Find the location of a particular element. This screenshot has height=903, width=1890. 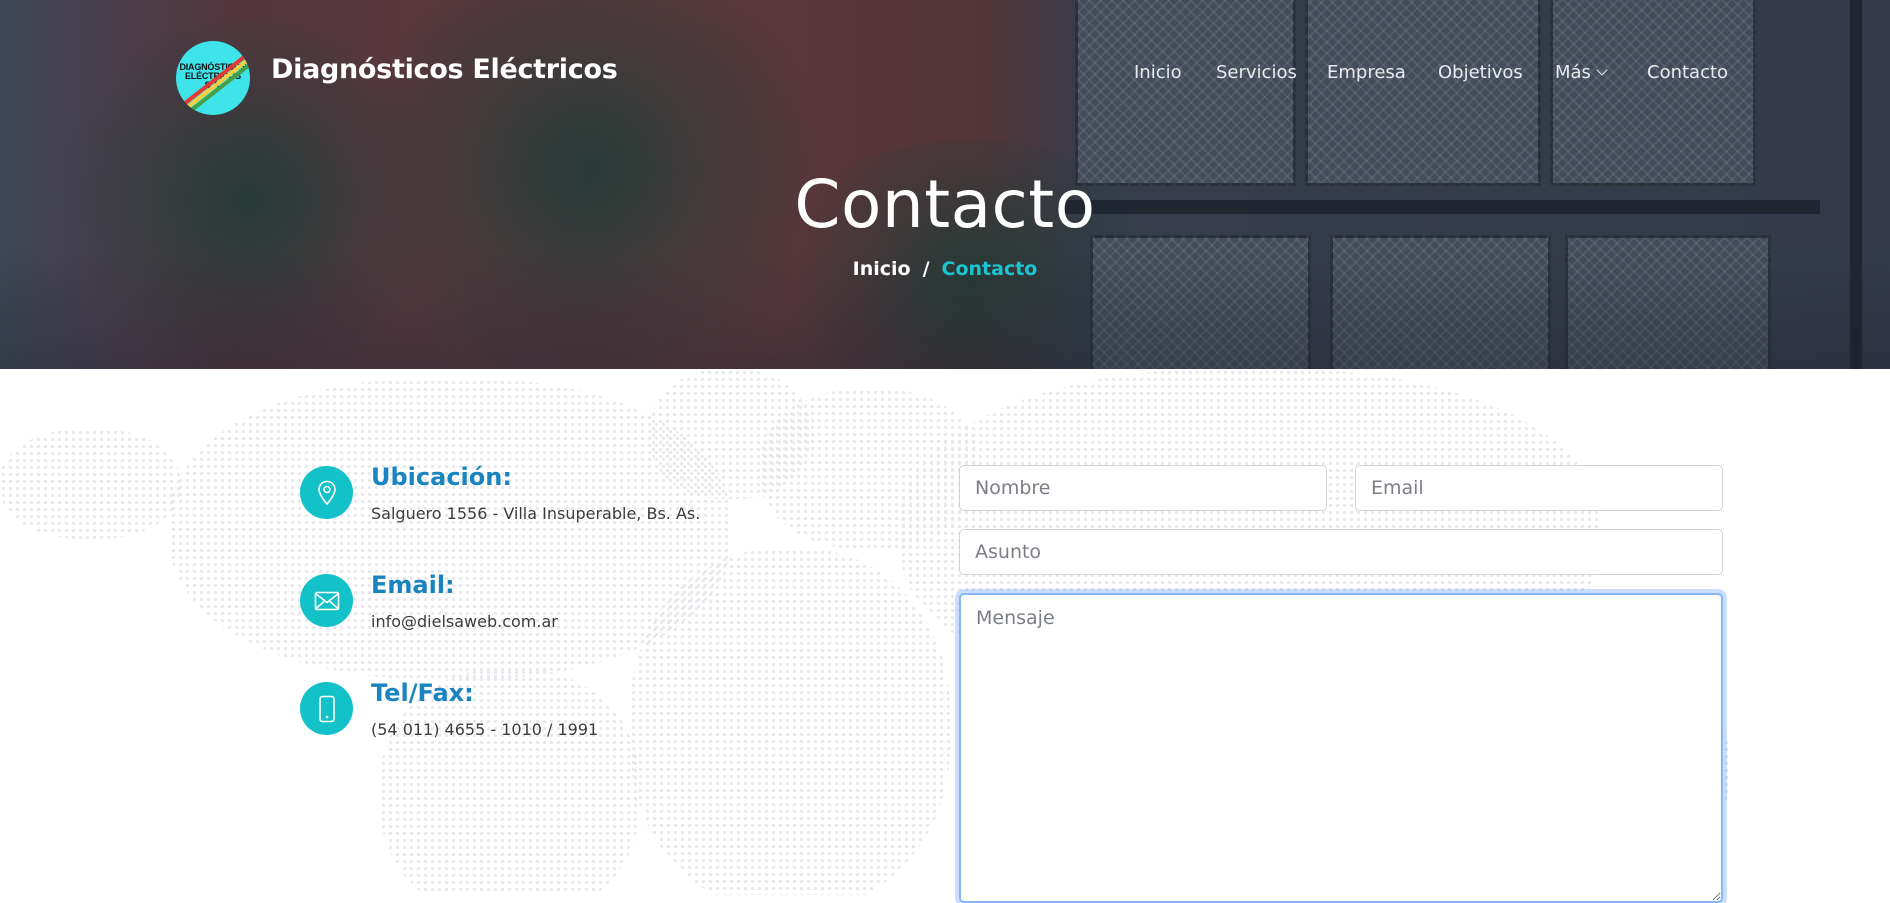

nav-item-mas: Más is located at coordinates (1581, 72).